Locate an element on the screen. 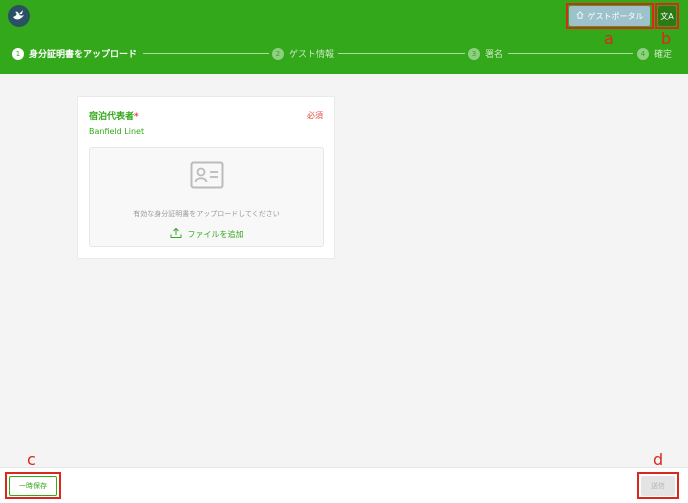  card-title: 宿泊代表者* is located at coordinates (114, 115).